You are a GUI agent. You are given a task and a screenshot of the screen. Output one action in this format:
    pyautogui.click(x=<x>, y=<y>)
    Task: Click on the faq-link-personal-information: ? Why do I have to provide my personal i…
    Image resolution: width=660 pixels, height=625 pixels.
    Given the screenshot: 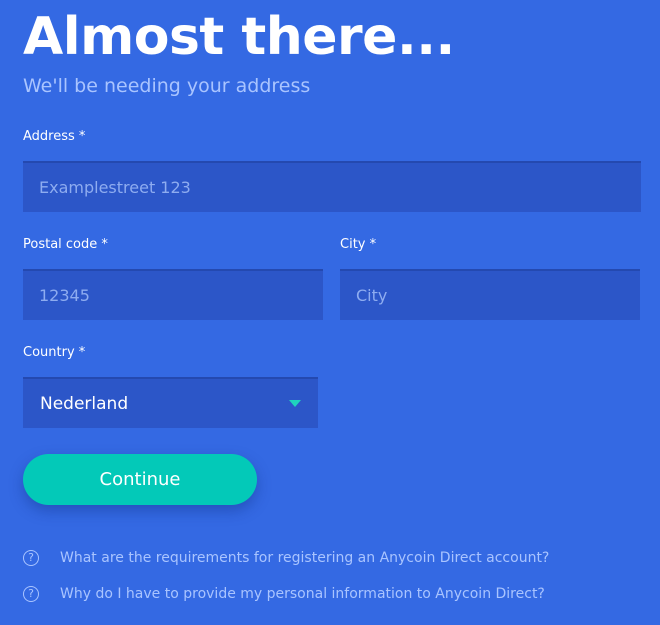 What is the action you would take?
    pyautogui.click(x=284, y=594)
    